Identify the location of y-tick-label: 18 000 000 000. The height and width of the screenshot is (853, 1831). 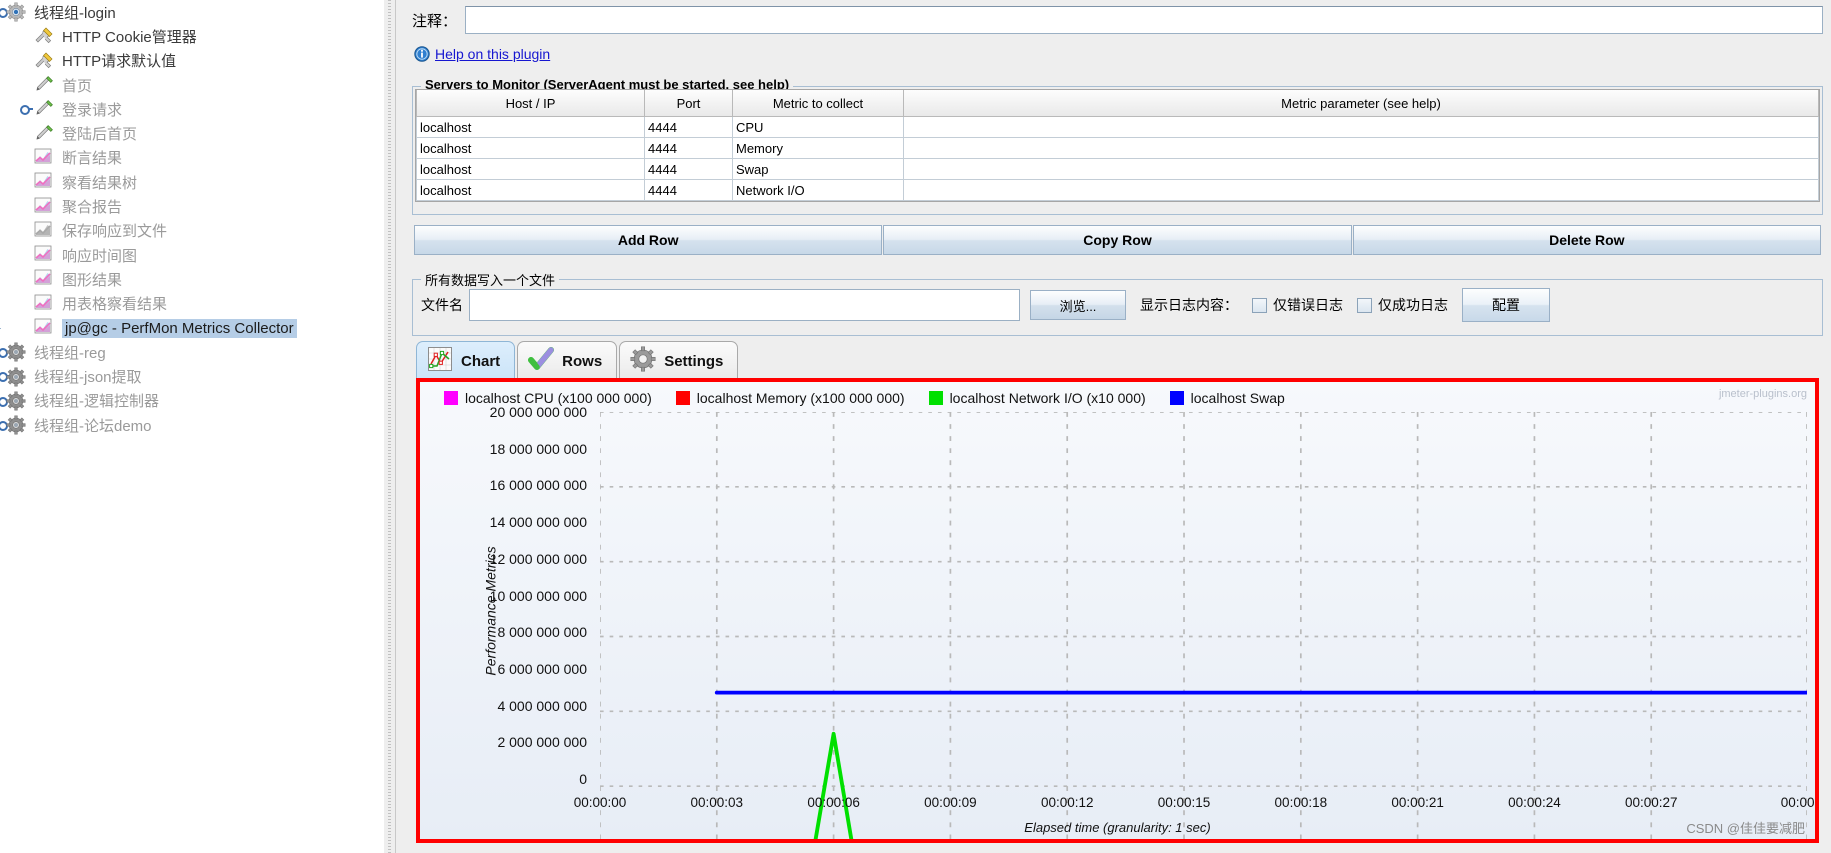
(538, 448).